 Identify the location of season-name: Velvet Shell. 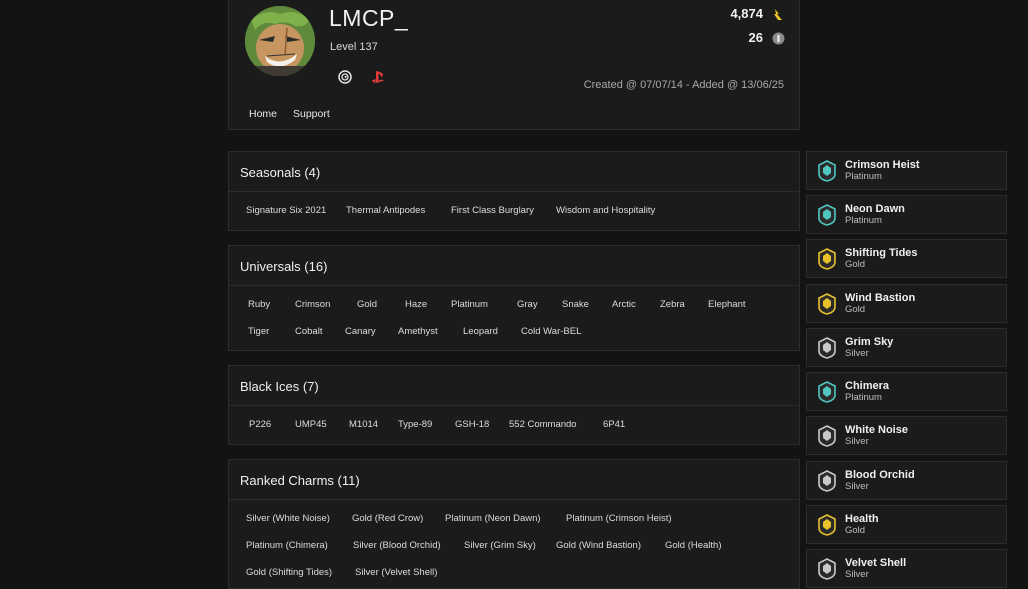
(876, 563).